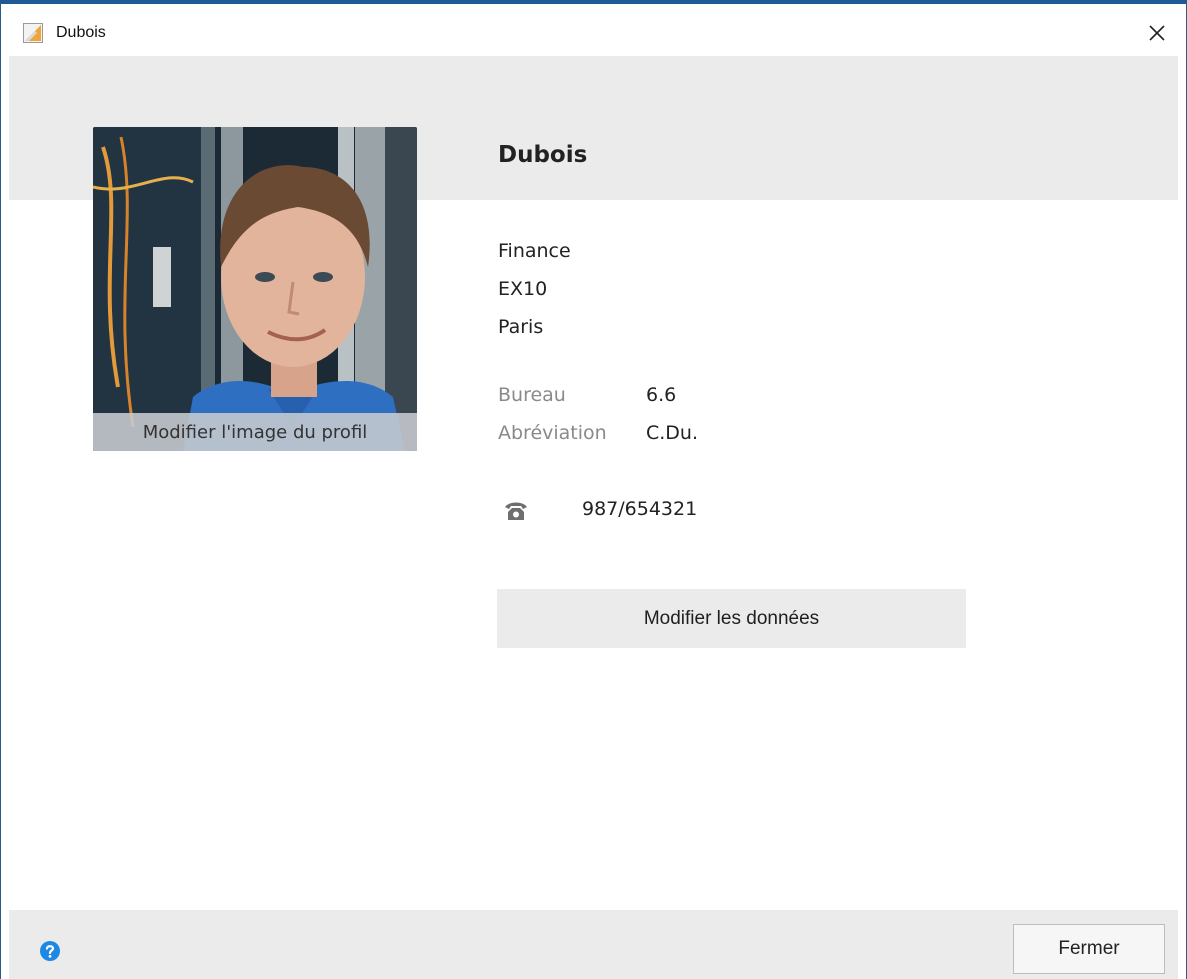  What do you see at coordinates (593, 944) in the screenshot?
I see `footer-bar` at bounding box center [593, 944].